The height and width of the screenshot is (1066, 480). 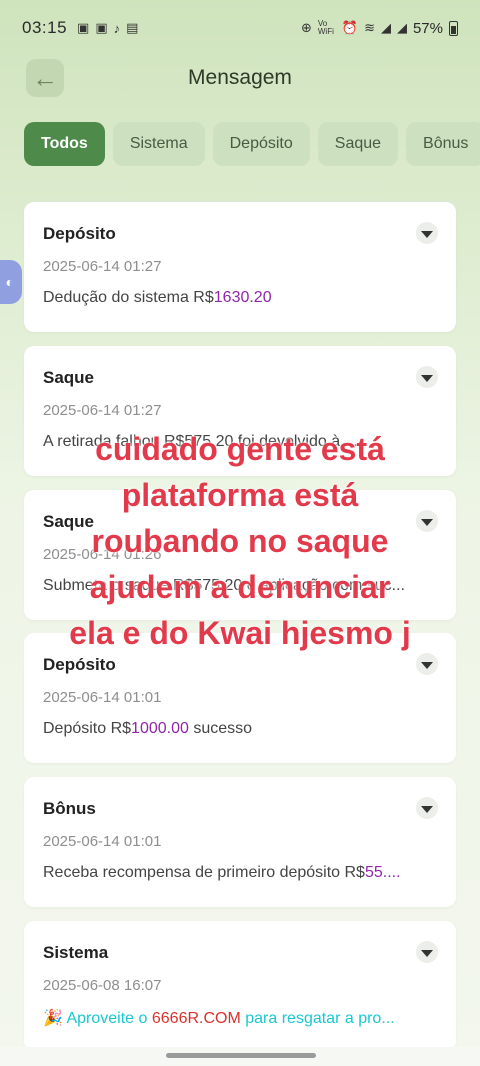 I want to click on page-title: Mensagem, so click(x=240, y=77).